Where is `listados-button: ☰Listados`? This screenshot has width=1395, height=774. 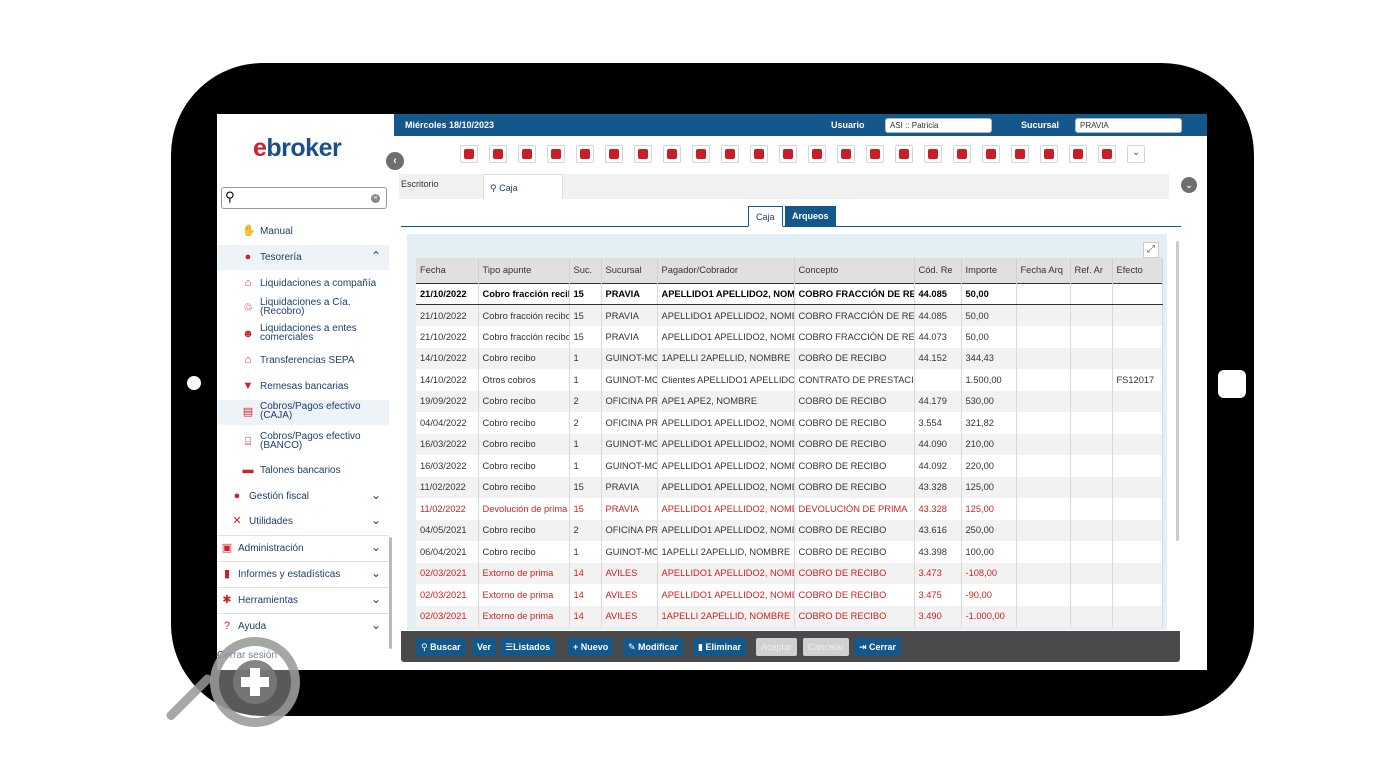
listados-button: ☰Listados is located at coordinates (528, 647).